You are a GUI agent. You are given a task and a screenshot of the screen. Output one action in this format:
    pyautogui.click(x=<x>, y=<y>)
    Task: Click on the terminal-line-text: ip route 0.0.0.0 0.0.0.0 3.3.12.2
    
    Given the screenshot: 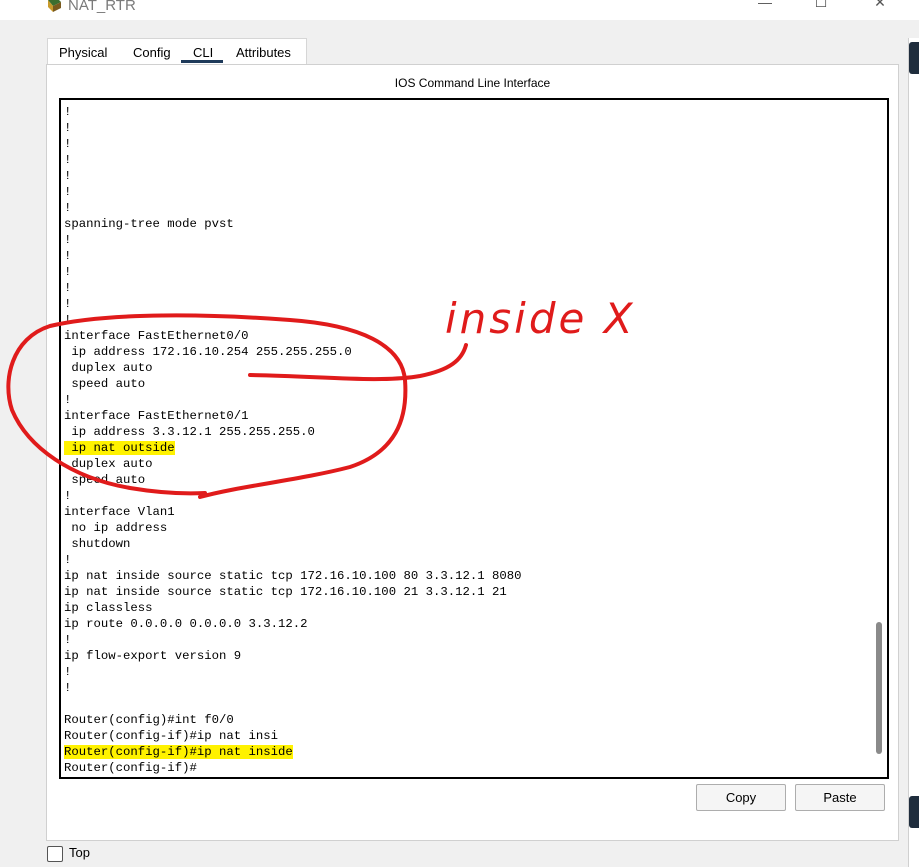 What is the action you would take?
    pyautogui.click(x=186, y=624)
    